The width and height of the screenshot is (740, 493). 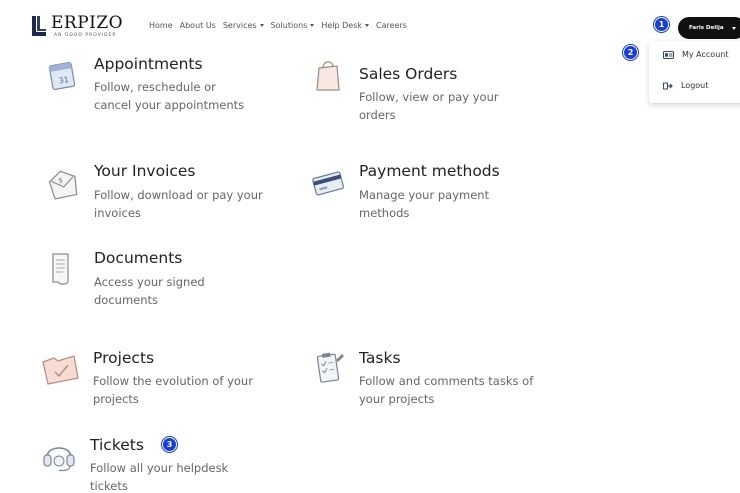 I want to click on tile-title: Appointments, so click(x=148, y=64).